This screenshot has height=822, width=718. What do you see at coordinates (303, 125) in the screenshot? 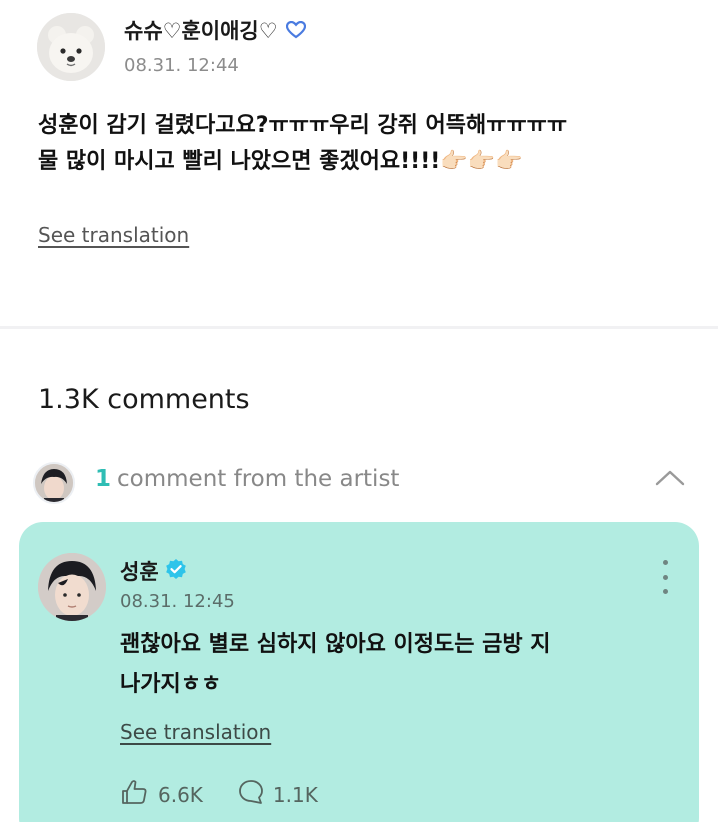
I see `post-body-line: 성훈이 감기 걸렸다고요?ㅠㅠㅠ우리 강쥐 어뜩해ㅠㅠㅠㅠ` at bounding box center [303, 125].